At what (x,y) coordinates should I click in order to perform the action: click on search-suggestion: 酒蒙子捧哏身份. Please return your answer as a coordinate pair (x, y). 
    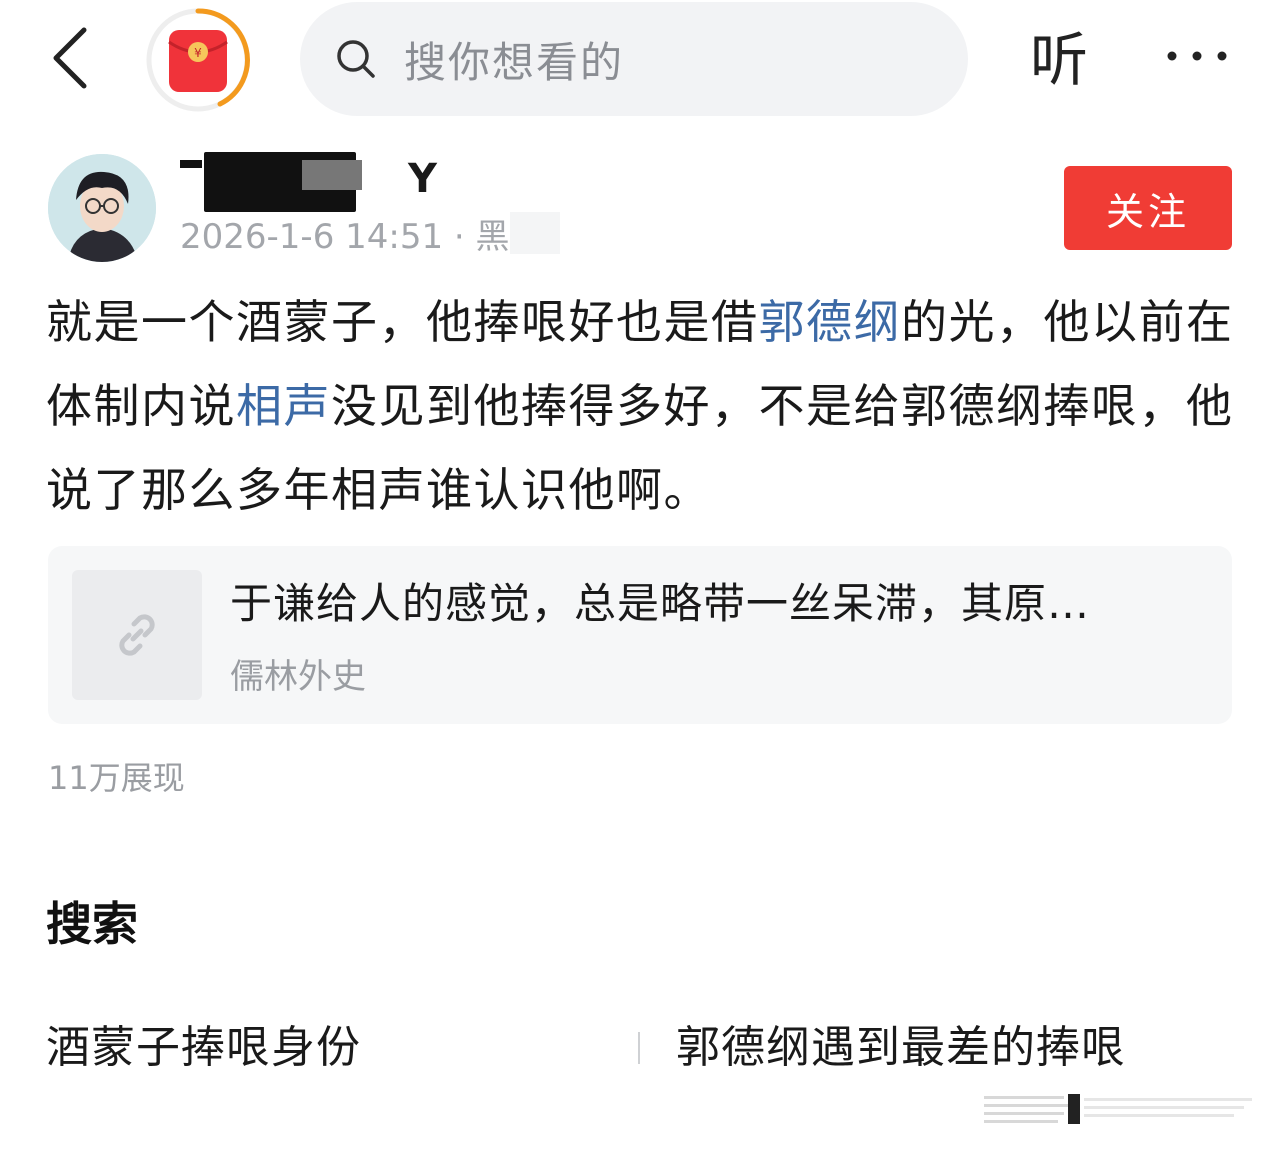
    Looking at the image, I should click on (203, 1048).